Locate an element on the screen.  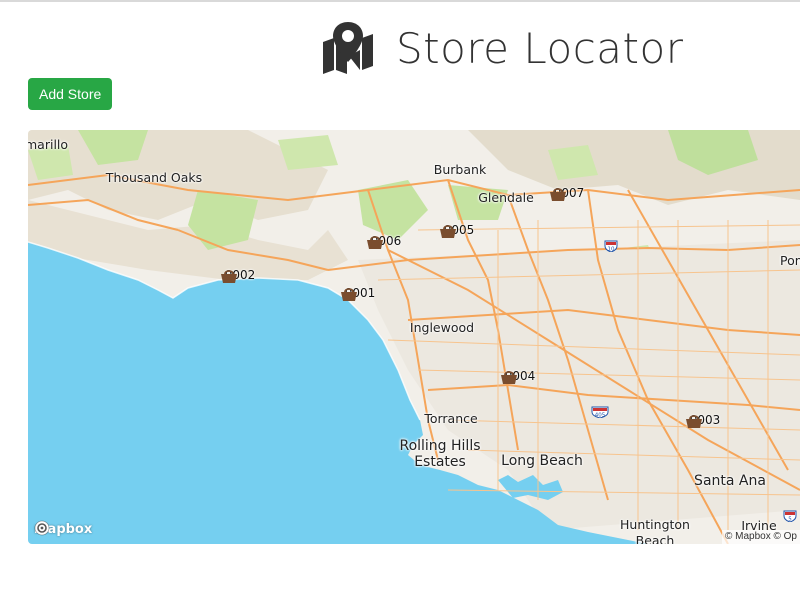
page-title: Store Locator is located at coordinates (540, 48).